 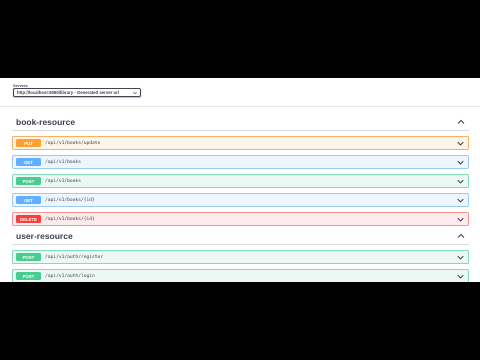 What do you see at coordinates (240, 122) in the screenshot?
I see `section-header: book-resource` at bounding box center [240, 122].